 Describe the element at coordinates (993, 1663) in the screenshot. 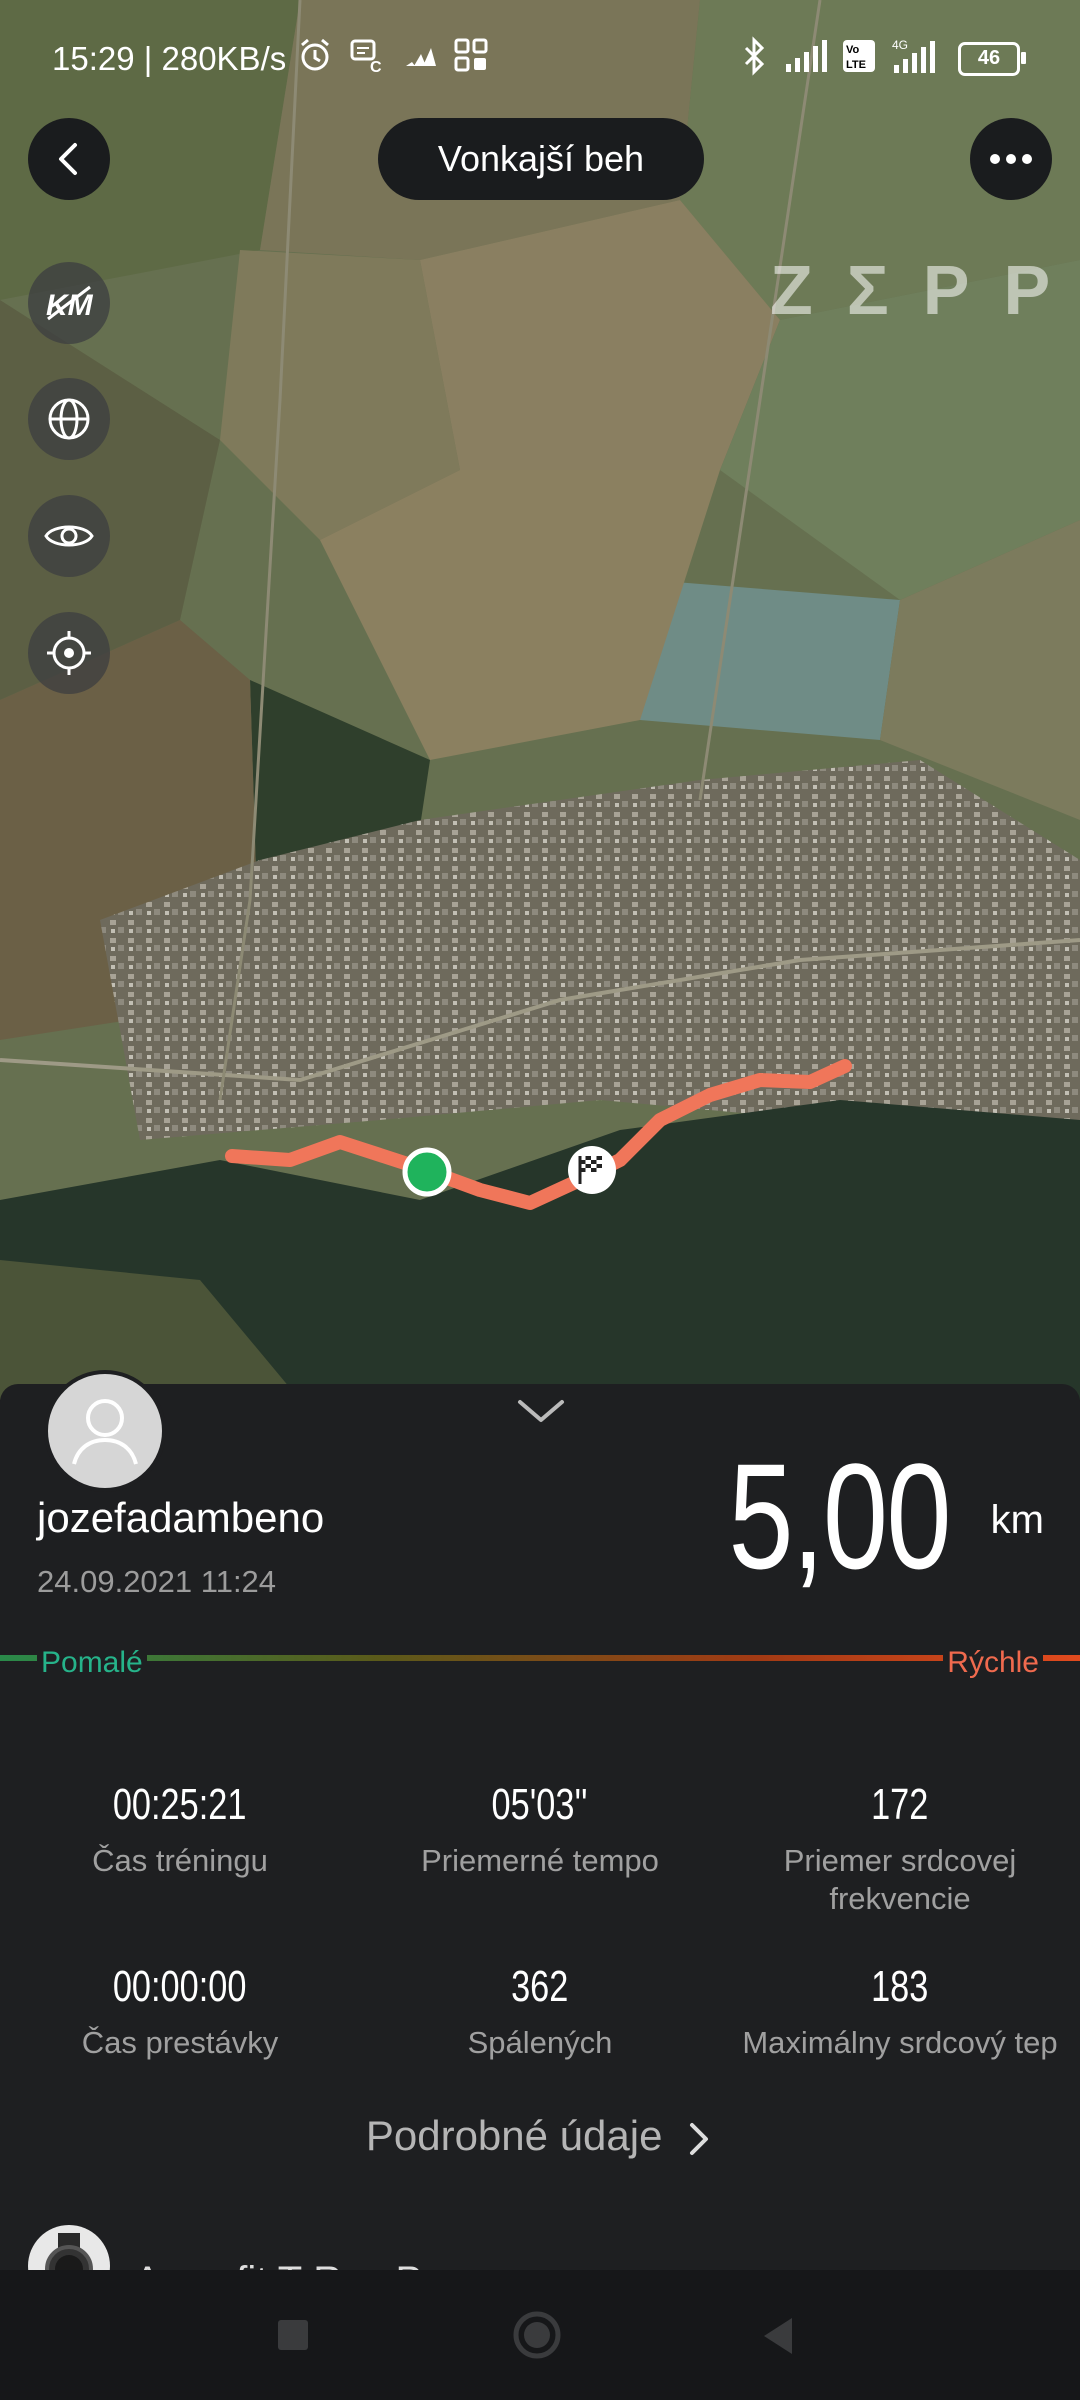

I see `fast-label: Rýchle` at that location.